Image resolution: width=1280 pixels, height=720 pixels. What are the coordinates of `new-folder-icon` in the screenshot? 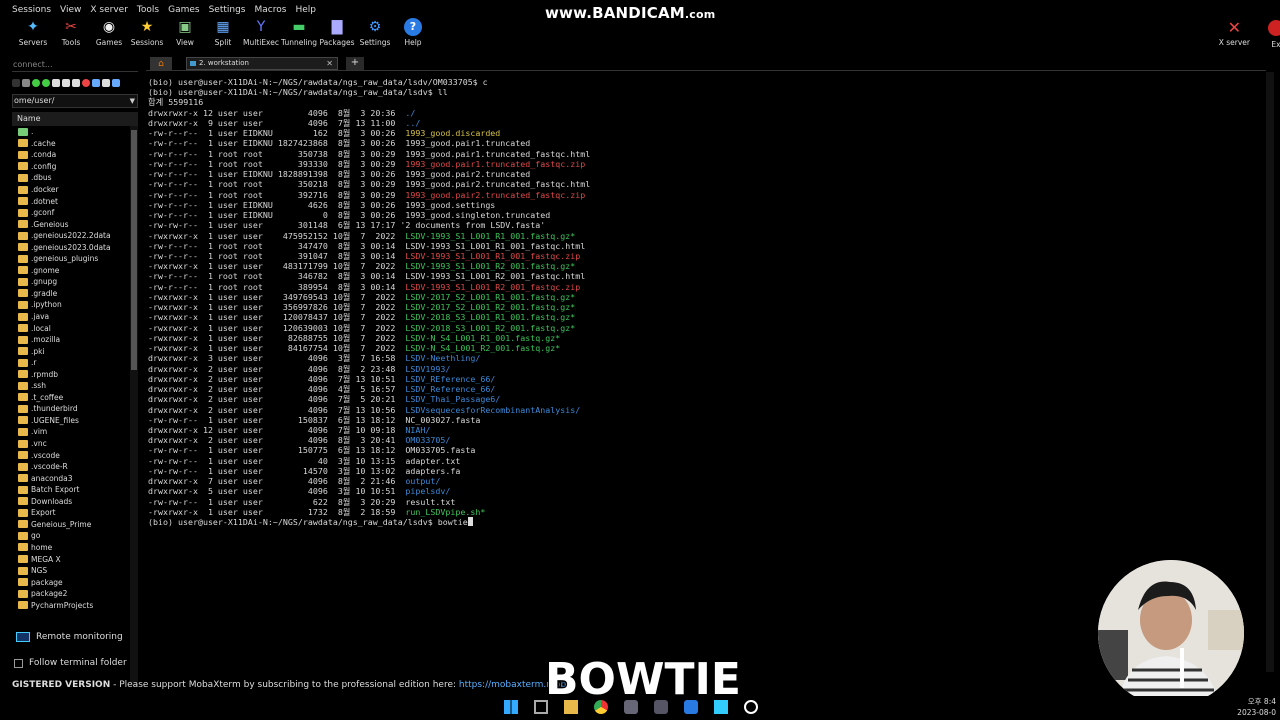 It's located at (66, 83).